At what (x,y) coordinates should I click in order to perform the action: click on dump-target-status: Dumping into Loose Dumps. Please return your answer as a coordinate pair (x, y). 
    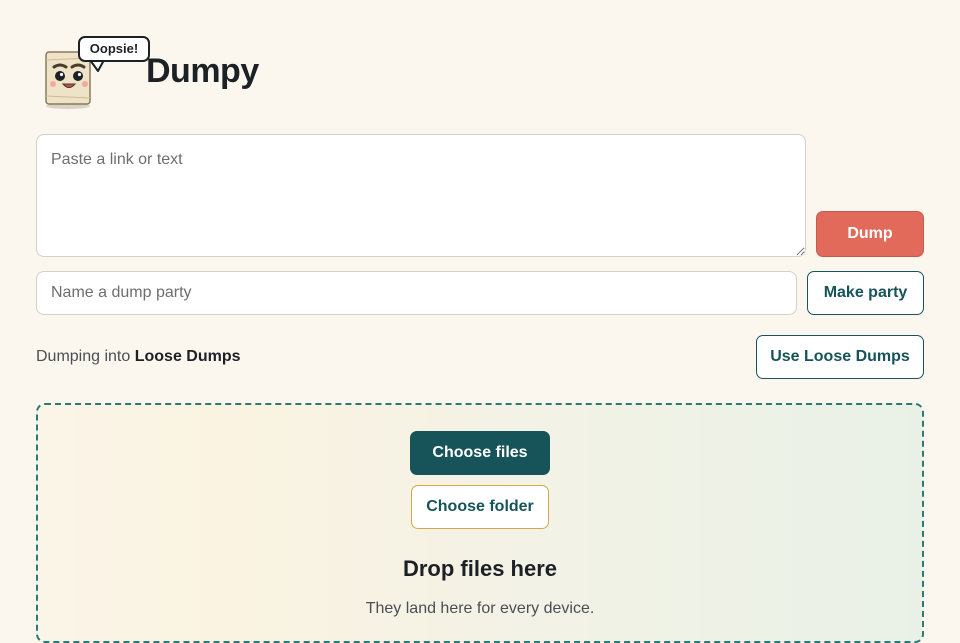
    Looking at the image, I should click on (138, 357).